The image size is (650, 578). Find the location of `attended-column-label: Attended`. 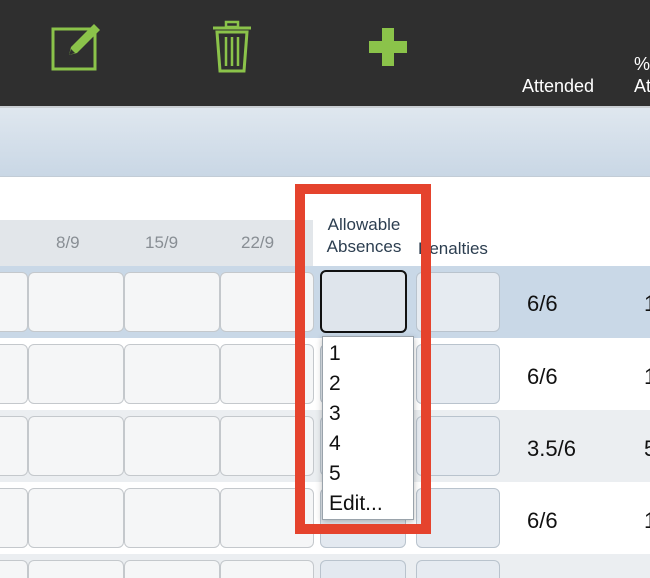

attended-column-label: Attended is located at coordinates (558, 86).